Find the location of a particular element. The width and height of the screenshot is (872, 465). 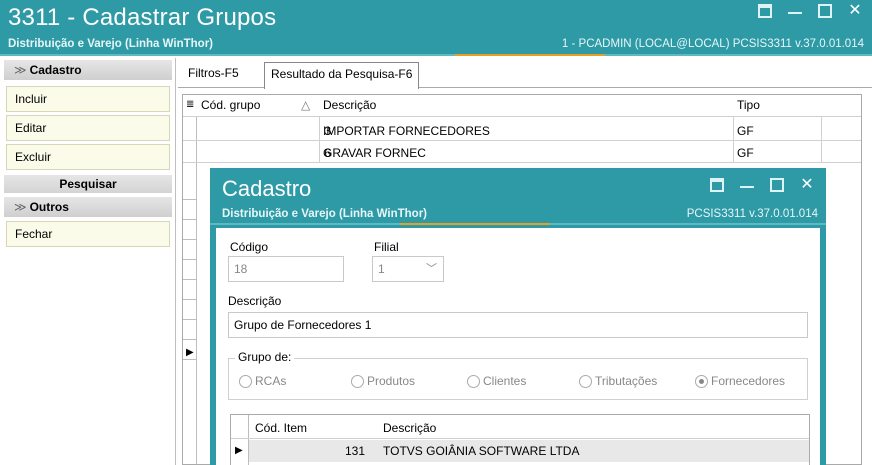

current-row-arrow-icon: ▶ is located at coordinates (239, 450).